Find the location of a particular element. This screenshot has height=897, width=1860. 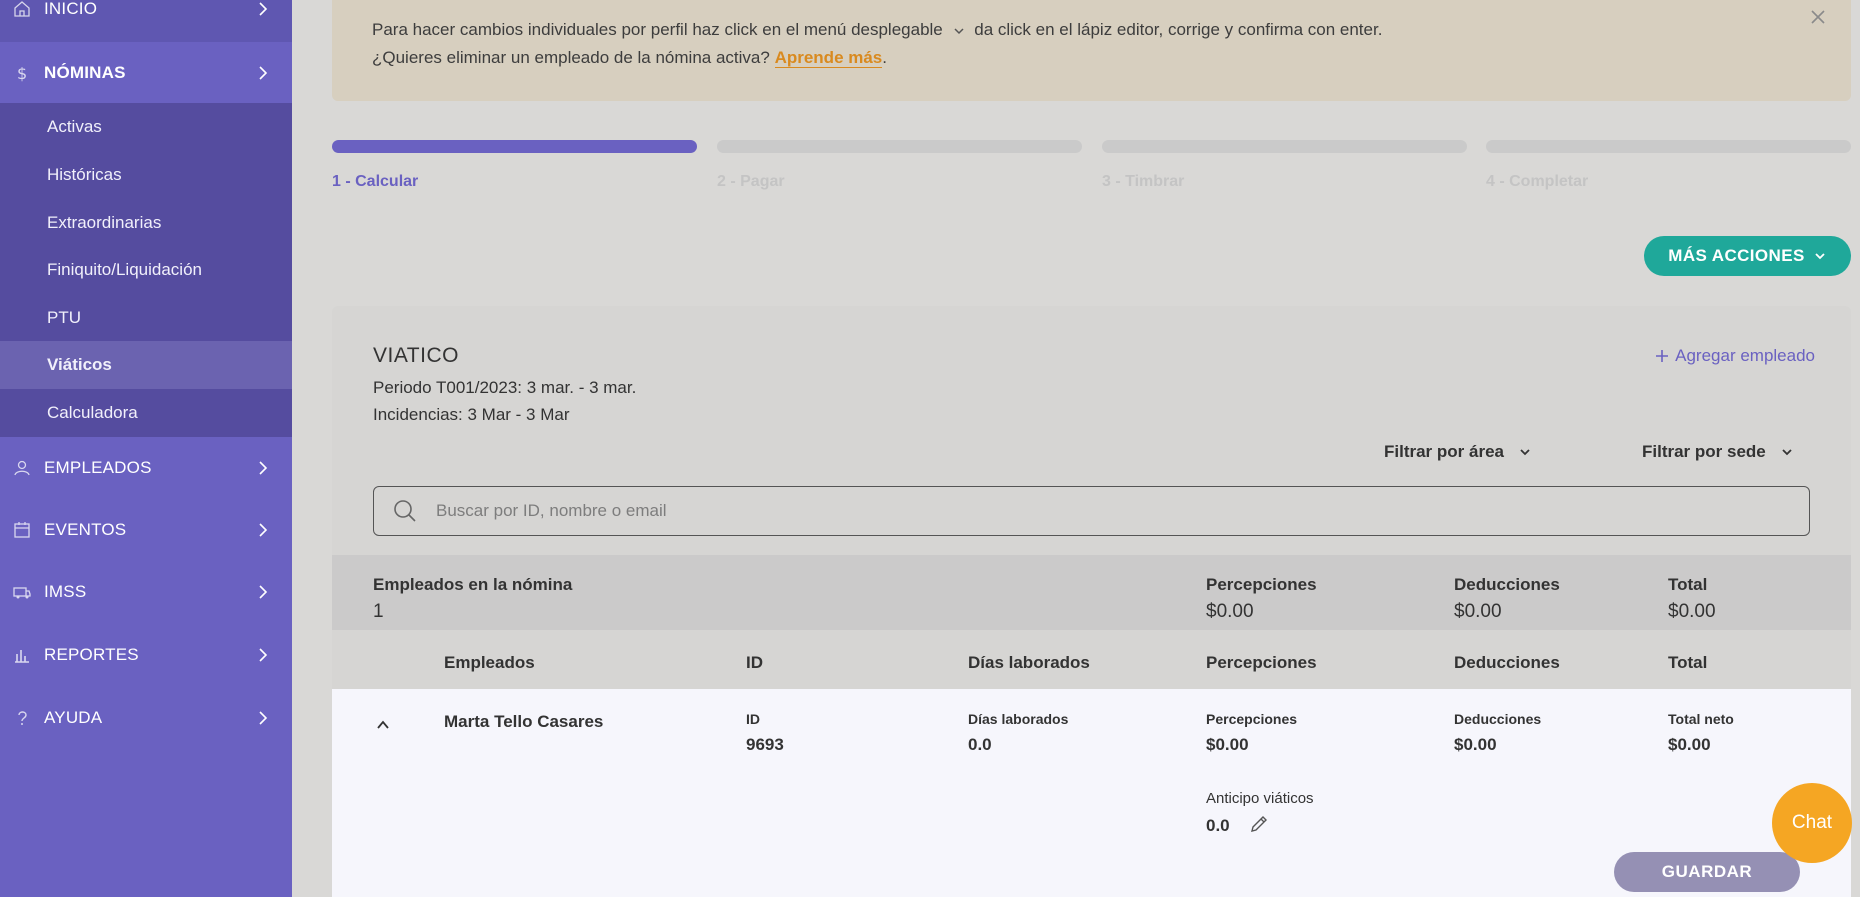

row-perceptions-label: Percepciones is located at coordinates (1252, 719).